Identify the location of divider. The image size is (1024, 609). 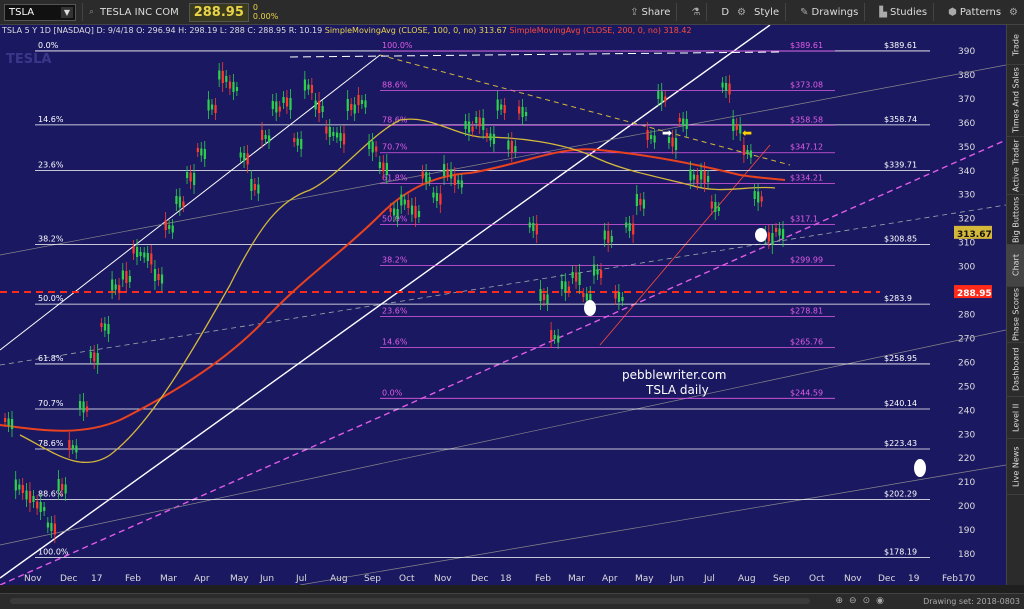
(677, 12).